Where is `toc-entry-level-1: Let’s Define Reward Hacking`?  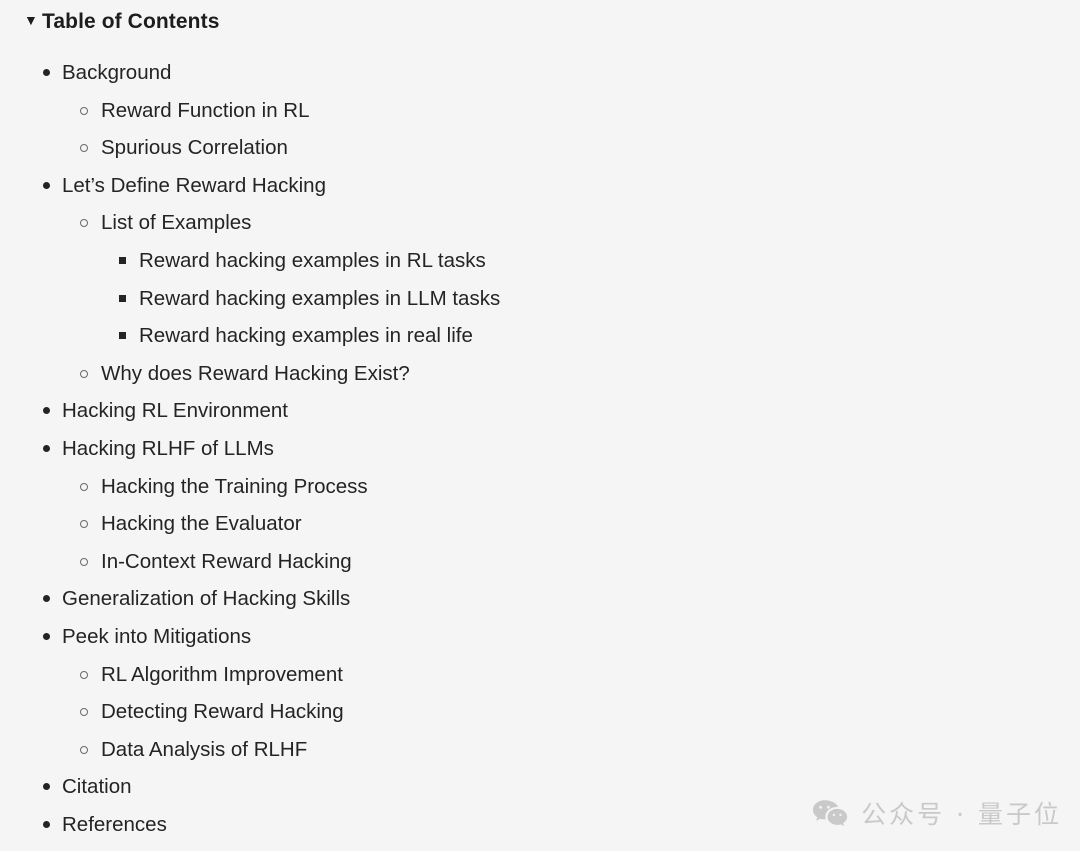
toc-entry-level-1: Let’s Define Reward Hacking is located at coordinates (540, 186).